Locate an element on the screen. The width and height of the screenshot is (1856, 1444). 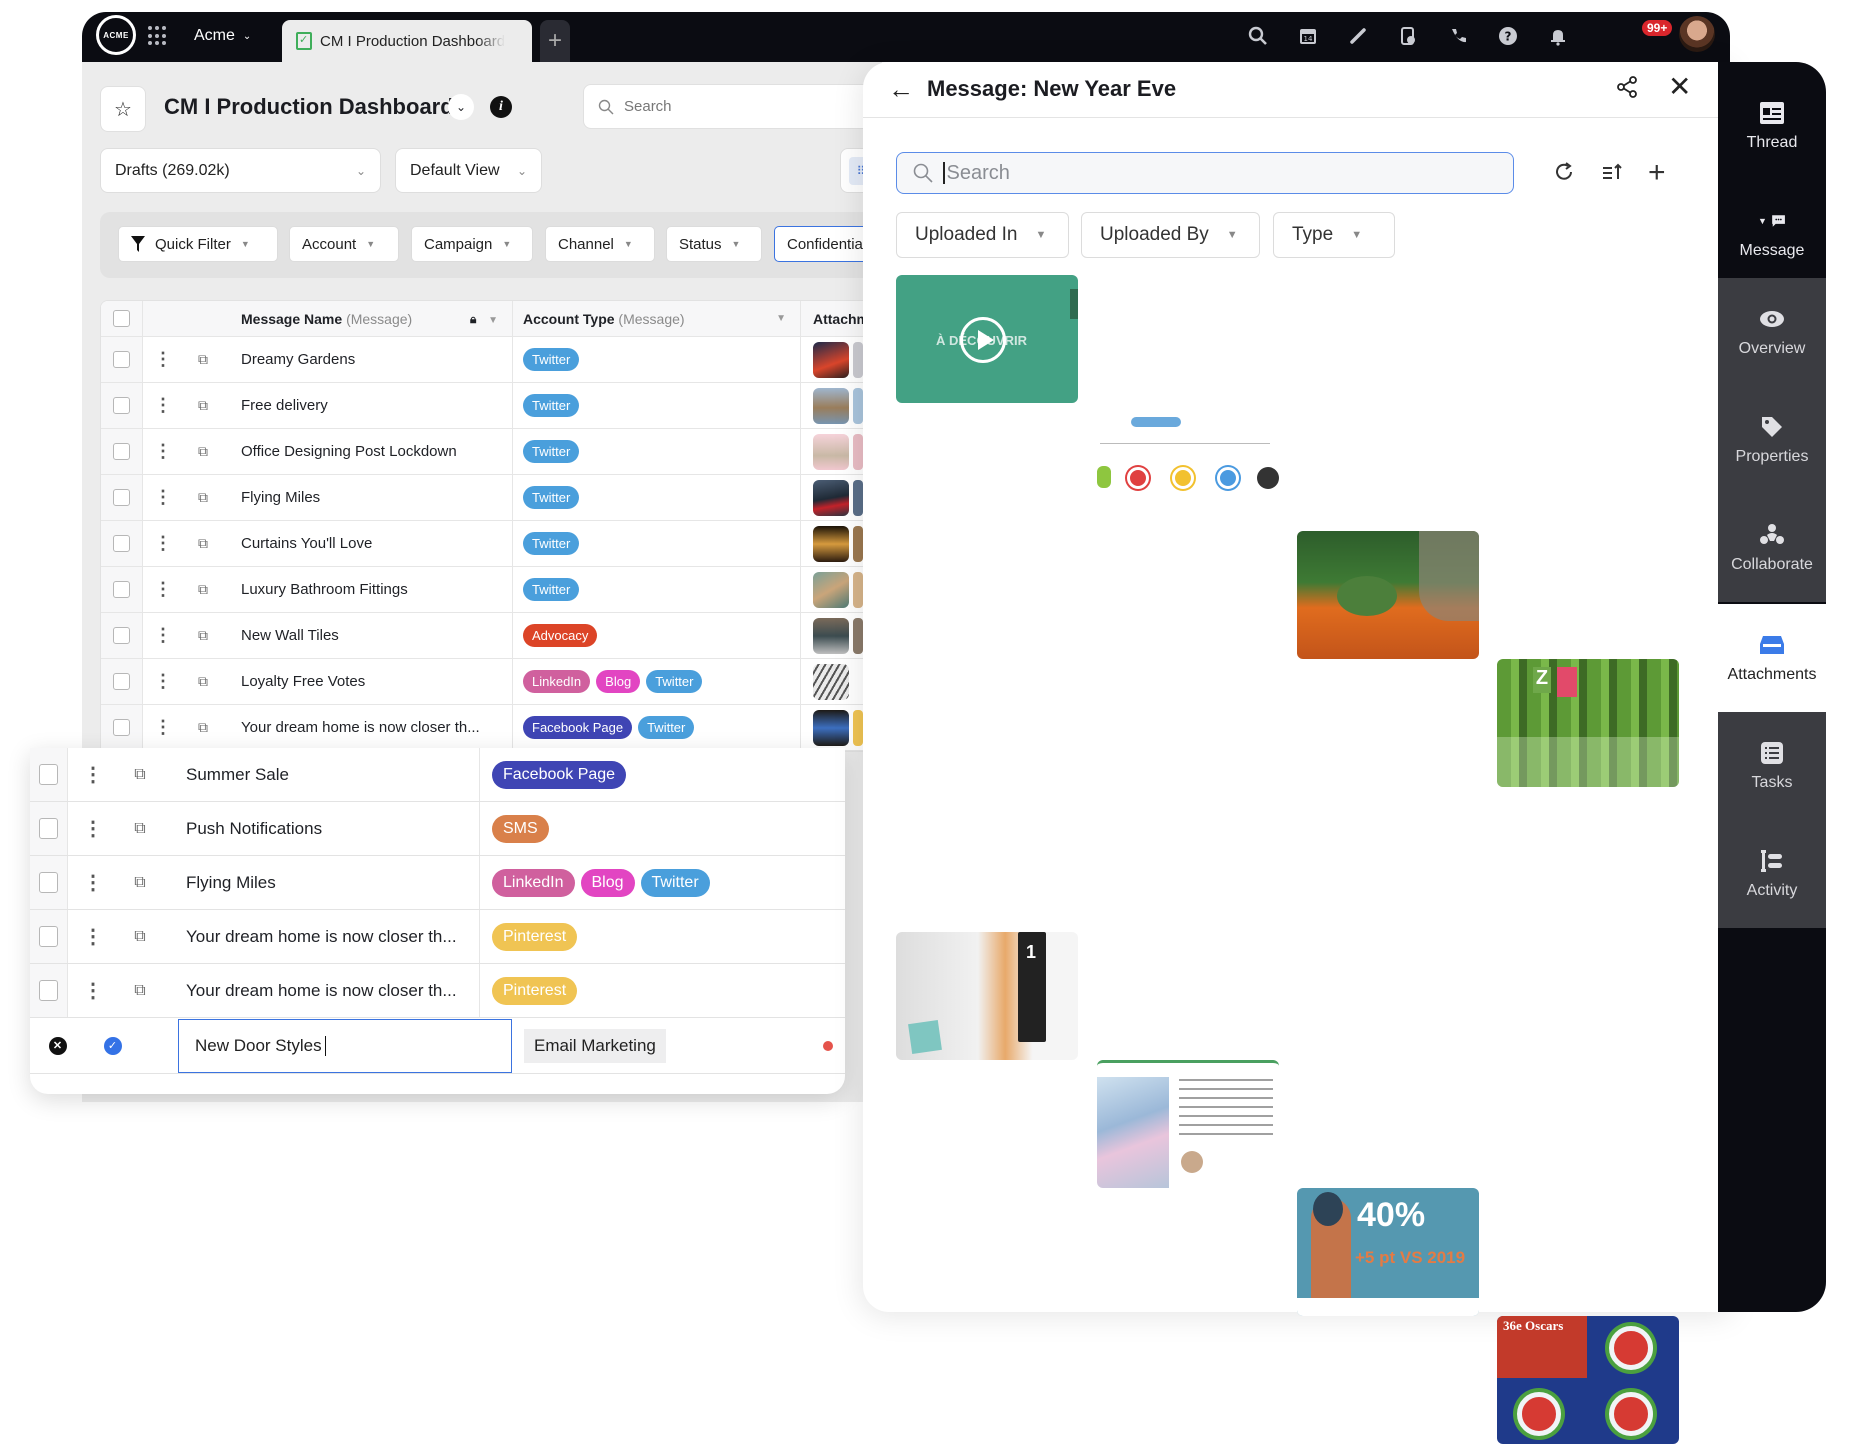
refresh-icon is located at coordinates (1564, 175).